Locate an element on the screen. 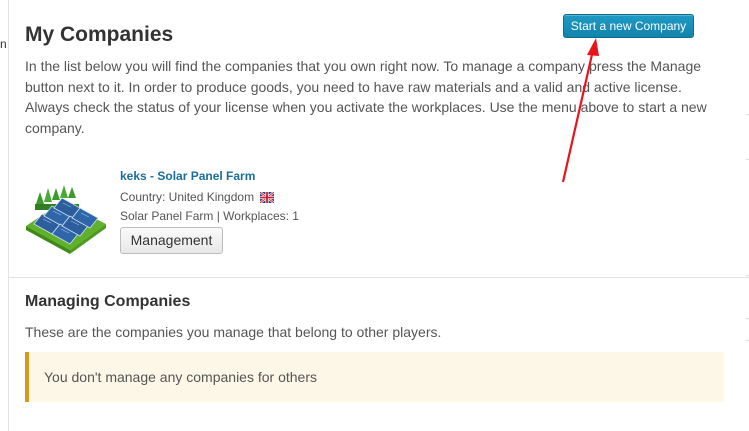  page-title: My Companies is located at coordinates (99, 34).